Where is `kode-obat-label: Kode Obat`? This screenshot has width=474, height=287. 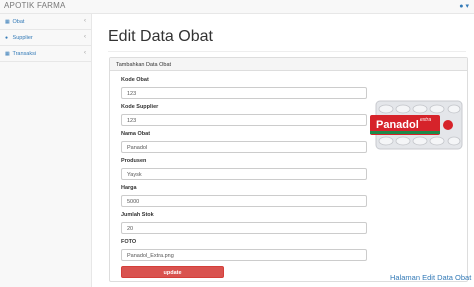
kode-obat-label: Kode Obat is located at coordinates (135, 80).